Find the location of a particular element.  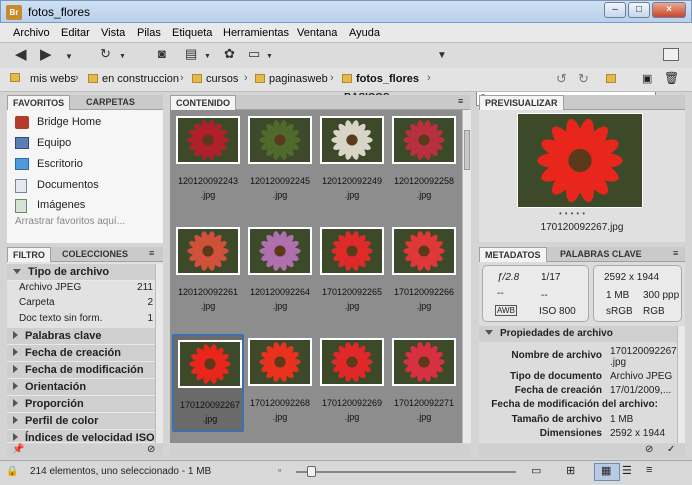

camera-icon: ◙ is located at coordinates (162, 54).